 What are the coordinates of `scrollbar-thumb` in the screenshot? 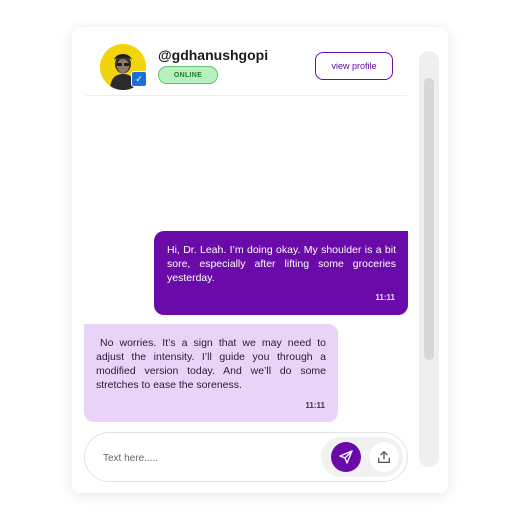 It's located at (429, 219).